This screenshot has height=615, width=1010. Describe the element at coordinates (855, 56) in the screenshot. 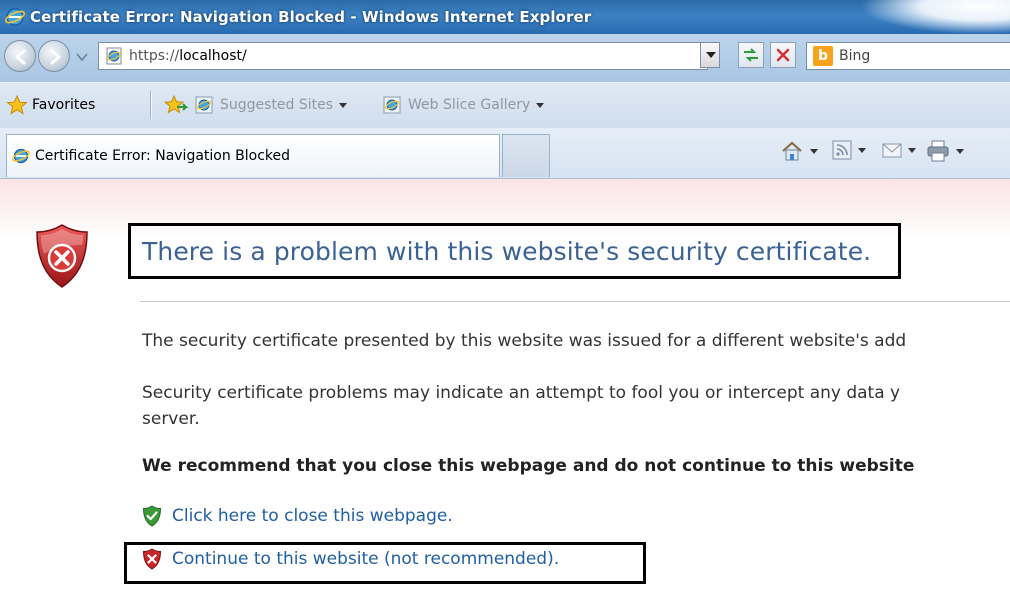

I see `search-provider-label: Bing` at that location.